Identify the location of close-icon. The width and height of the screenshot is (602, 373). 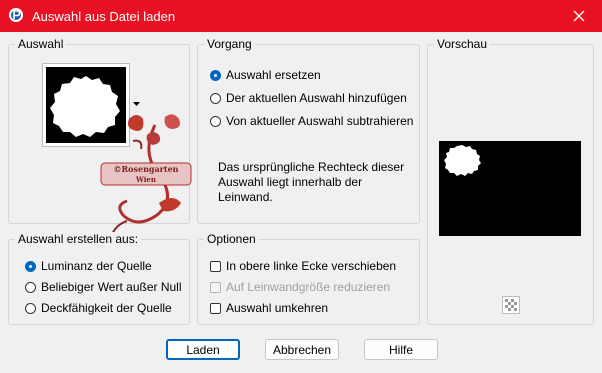
(579, 16).